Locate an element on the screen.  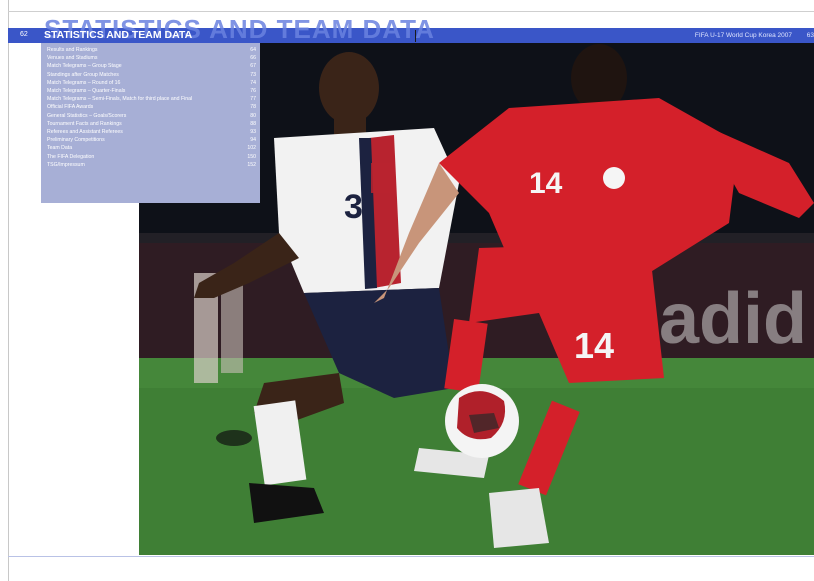
toc-entry: TSG/Impressum 152 is located at coordinates (151, 165).